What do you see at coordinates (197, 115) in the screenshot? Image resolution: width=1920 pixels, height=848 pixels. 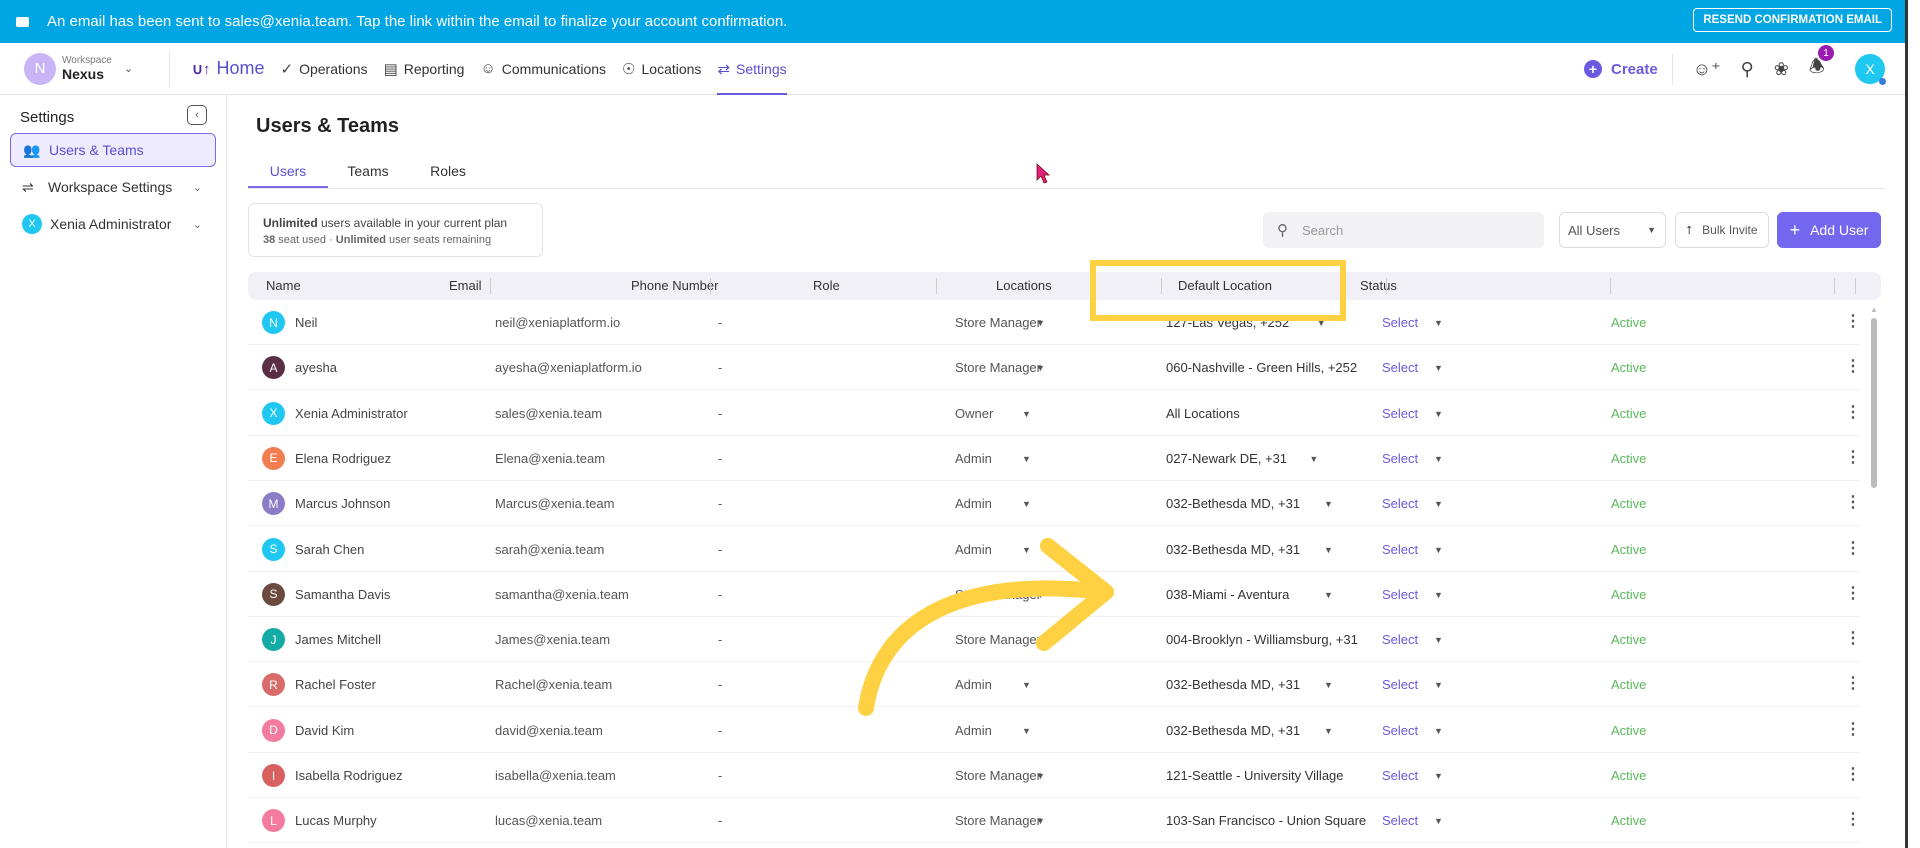 I see `collapse-sidebar-icon: ‹` at bounding box center [197, 115].